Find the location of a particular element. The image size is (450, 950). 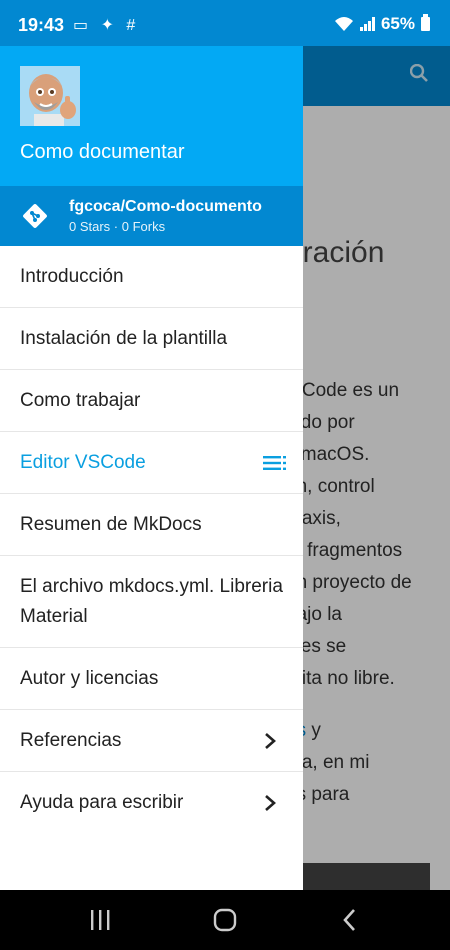

nav-item-label: Referencias is located at coordinates (71, 740).